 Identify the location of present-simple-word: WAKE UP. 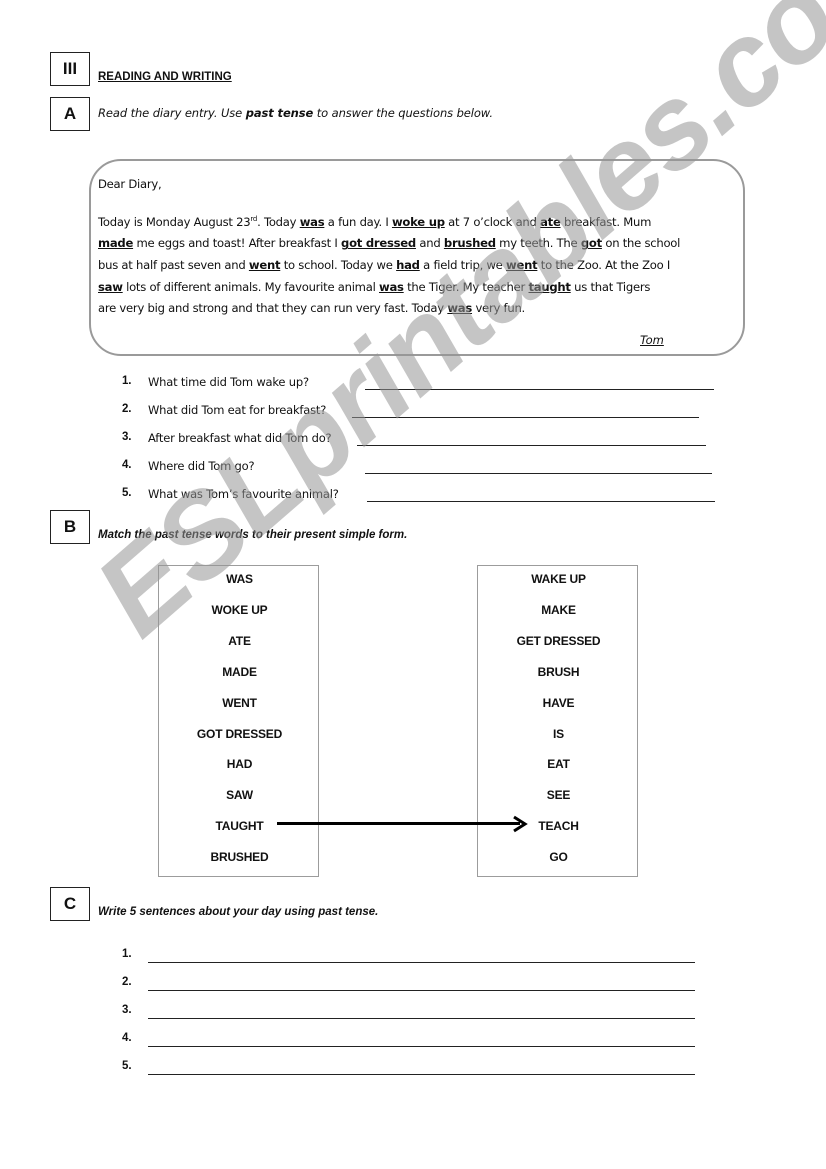
(558, 579).